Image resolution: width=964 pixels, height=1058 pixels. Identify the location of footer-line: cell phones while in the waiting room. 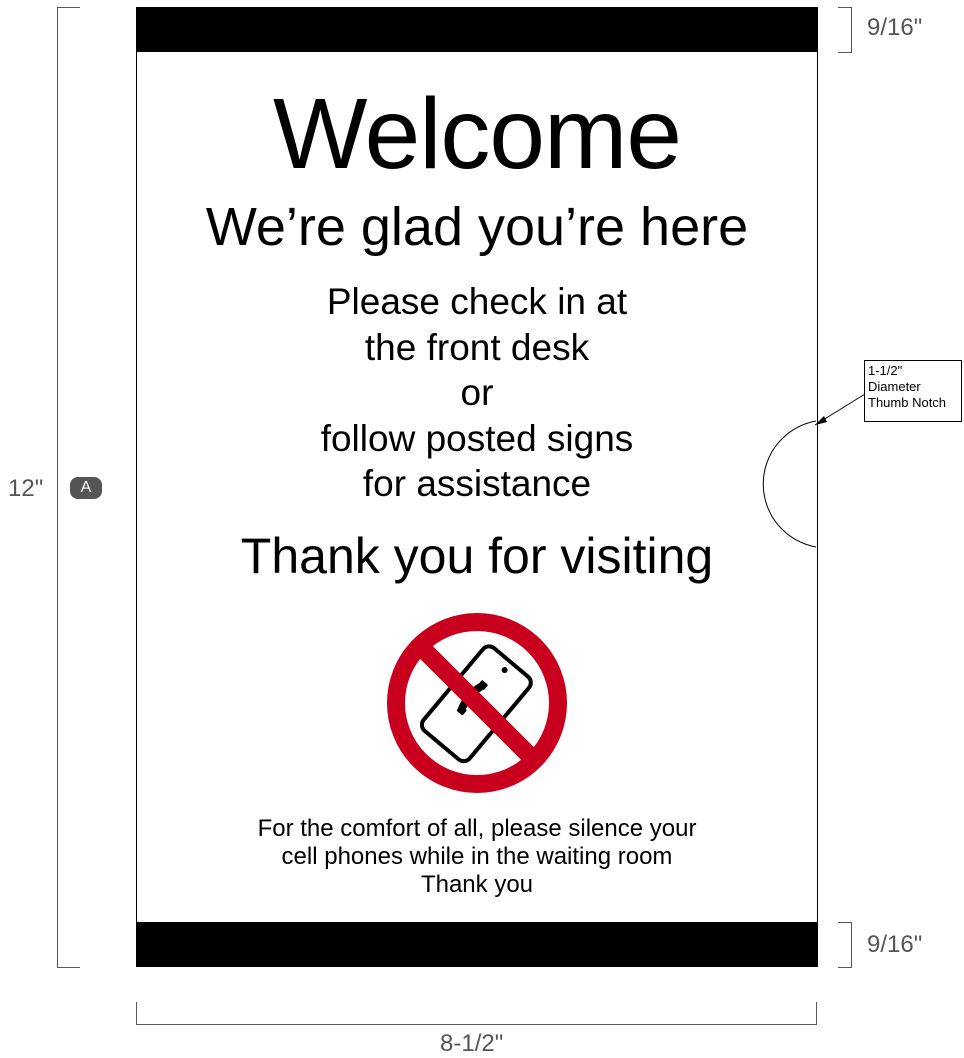
(477, 856).